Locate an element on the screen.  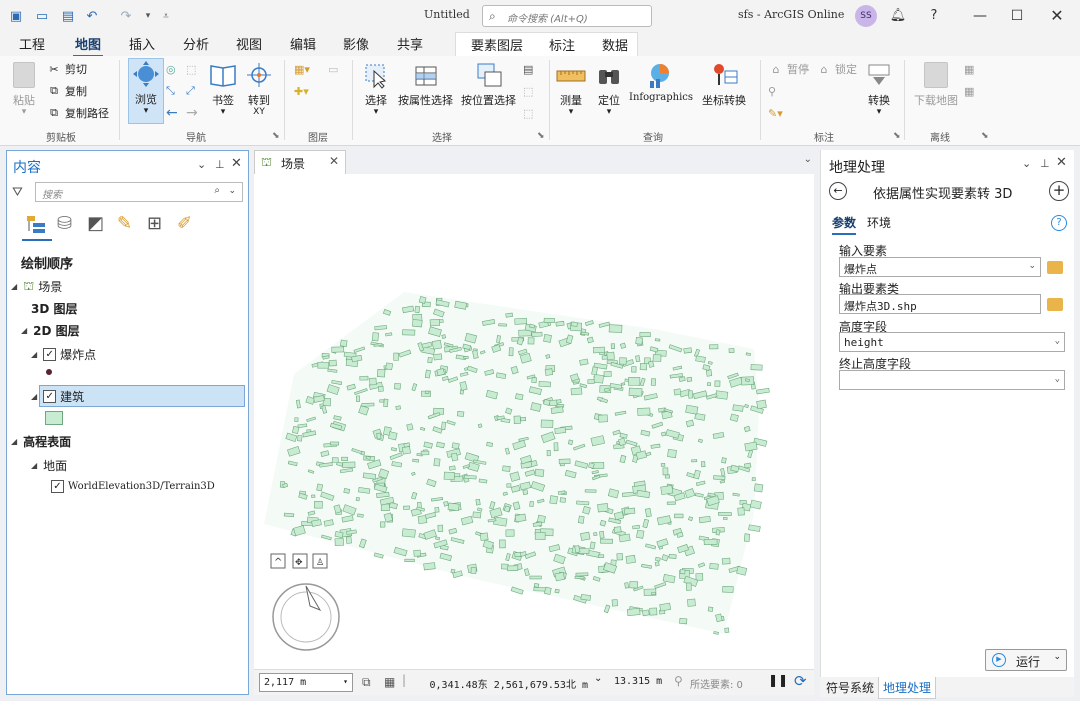
new-project-icon: ▣ is located at coordinates (16, 16).